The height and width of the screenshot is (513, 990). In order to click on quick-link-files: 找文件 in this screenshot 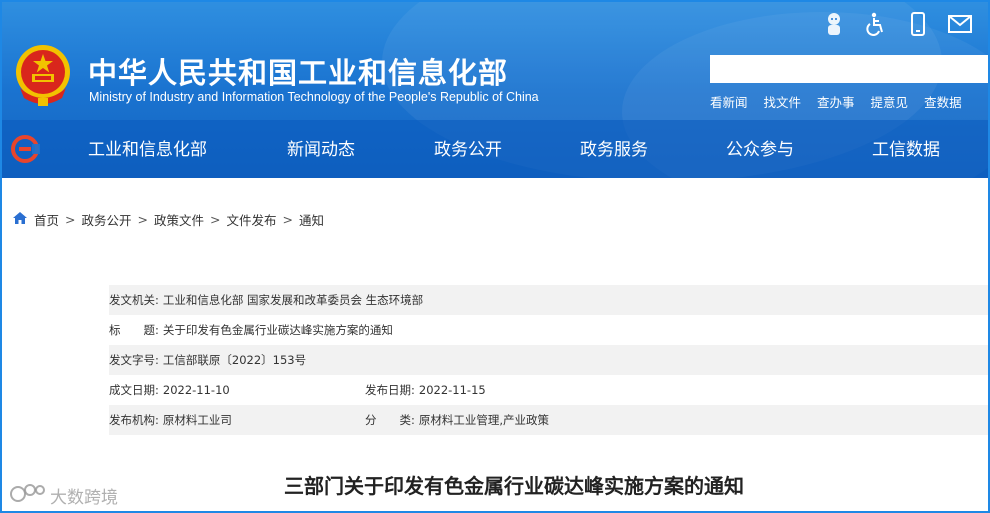, I will do `click(783, 101)`.